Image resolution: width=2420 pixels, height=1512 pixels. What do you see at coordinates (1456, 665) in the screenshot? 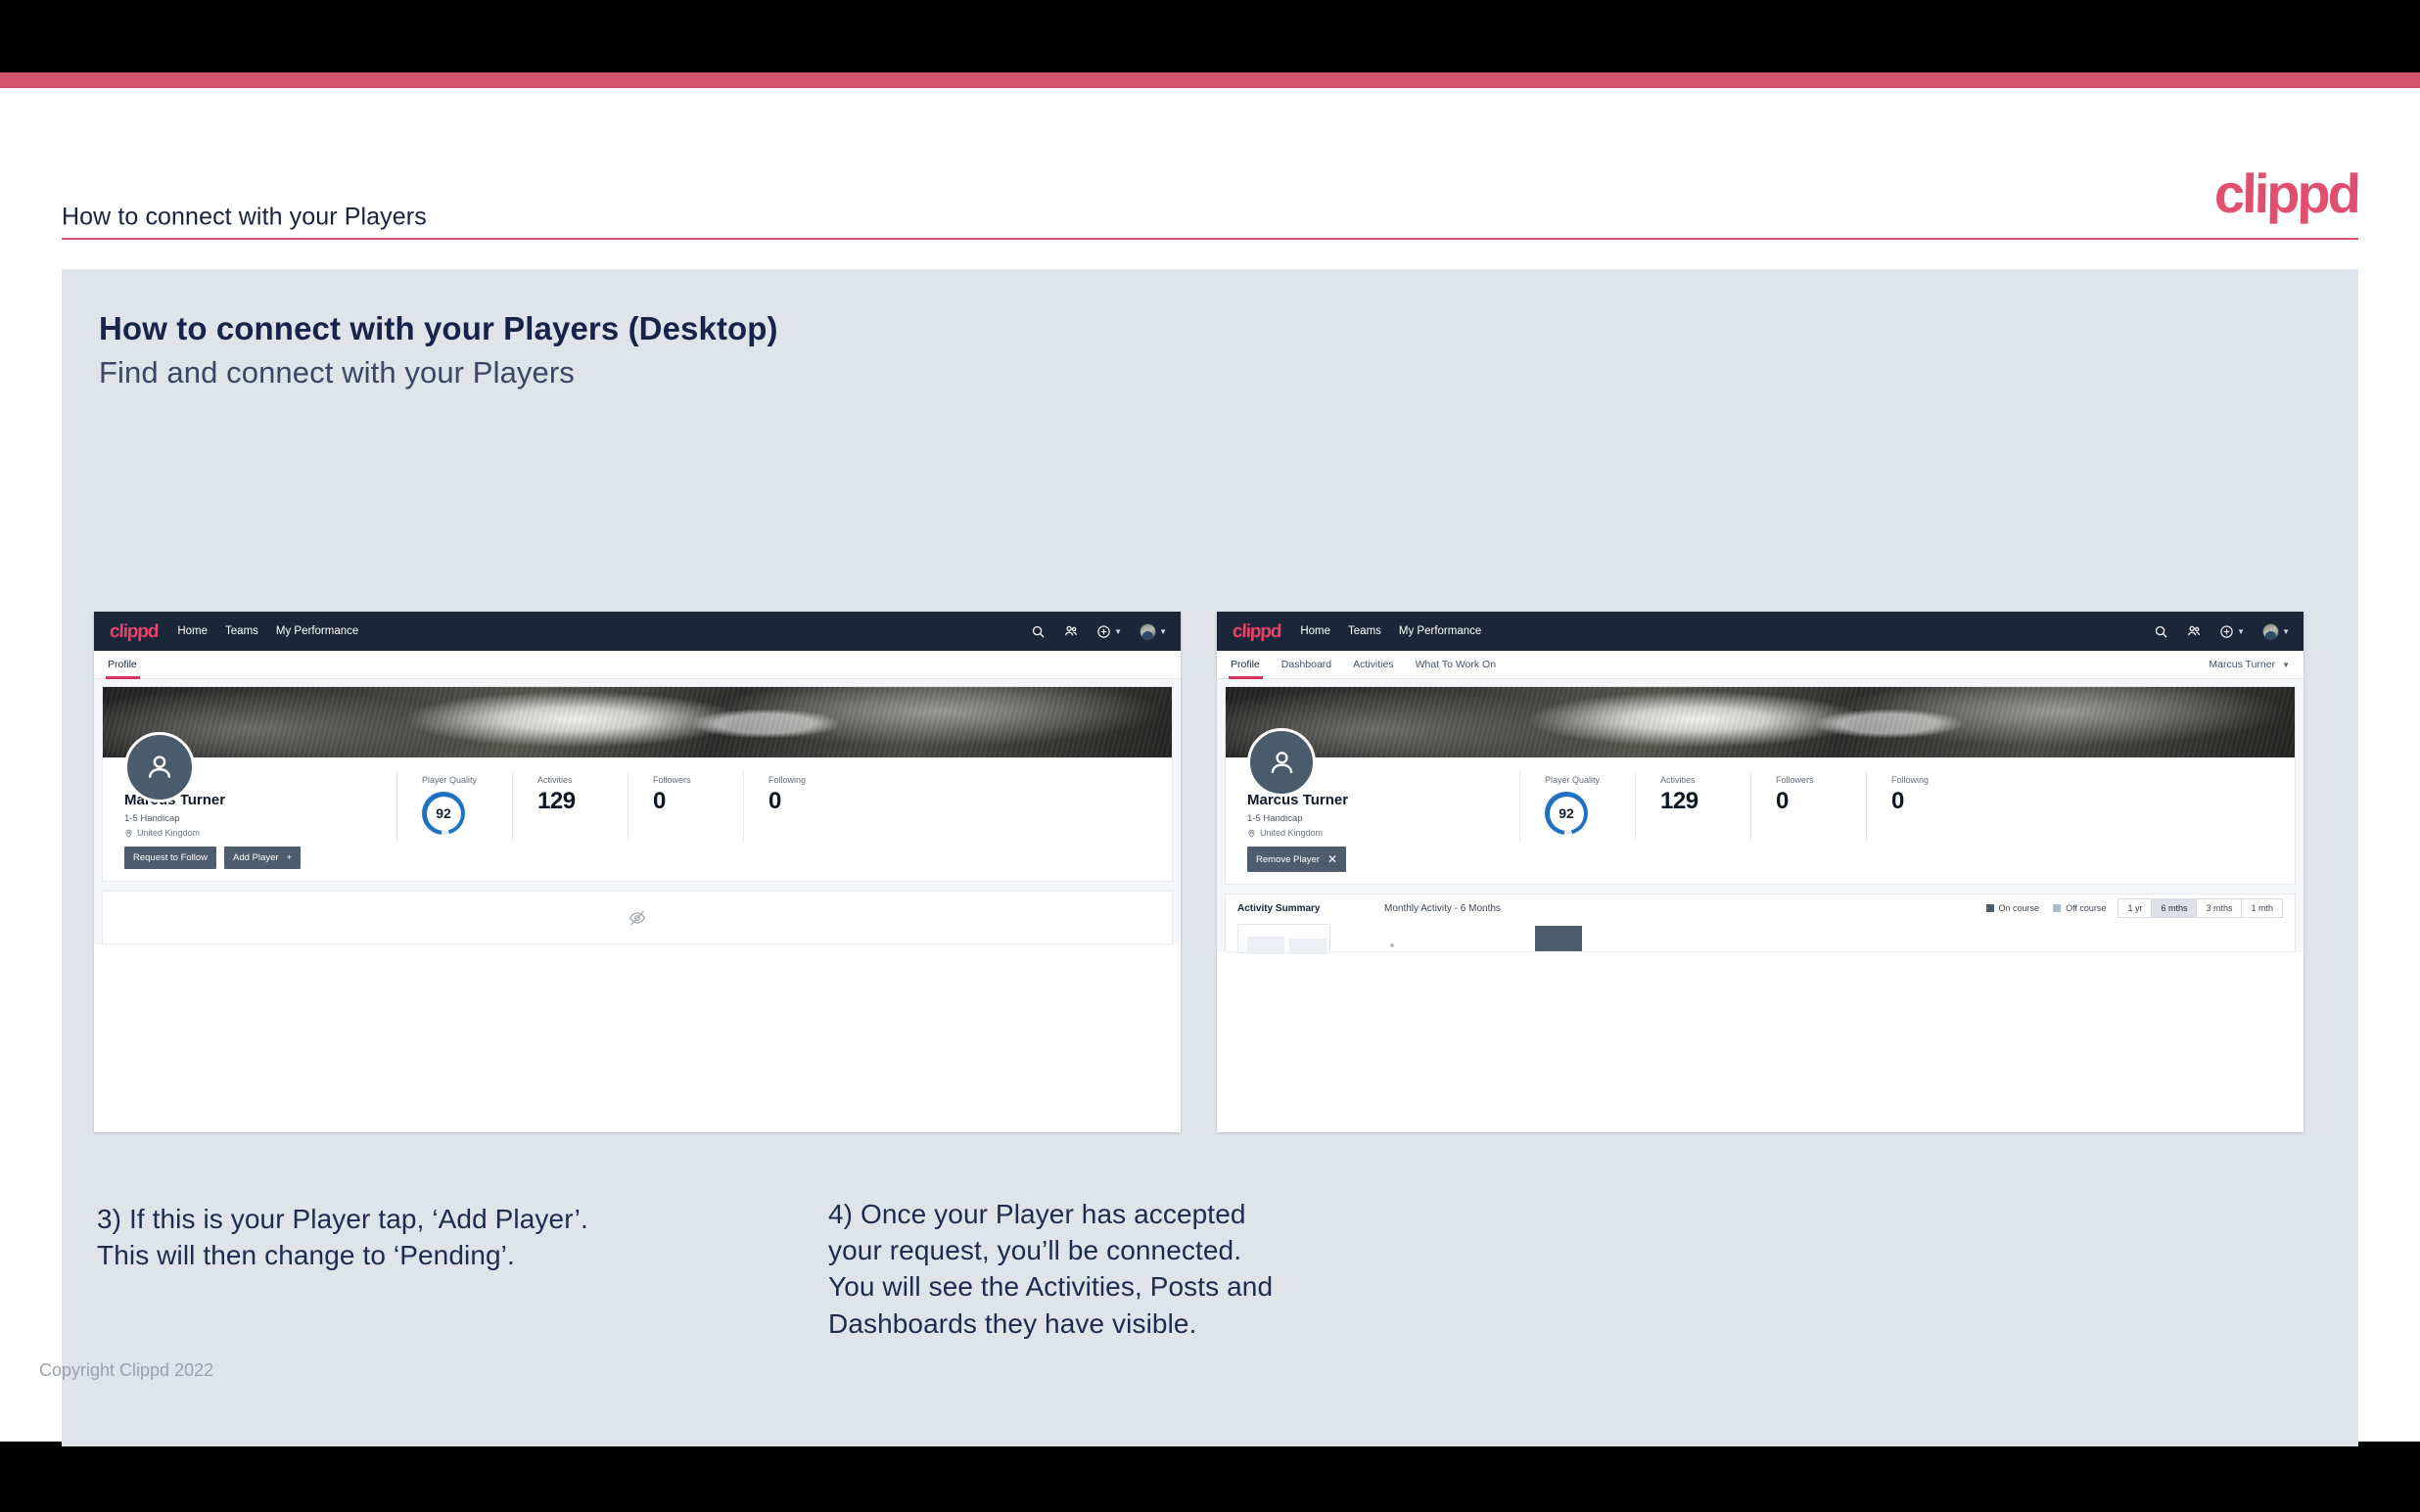
I see `tab-what-to-work-on: What To Work On` at bounding box center [1456, 665].